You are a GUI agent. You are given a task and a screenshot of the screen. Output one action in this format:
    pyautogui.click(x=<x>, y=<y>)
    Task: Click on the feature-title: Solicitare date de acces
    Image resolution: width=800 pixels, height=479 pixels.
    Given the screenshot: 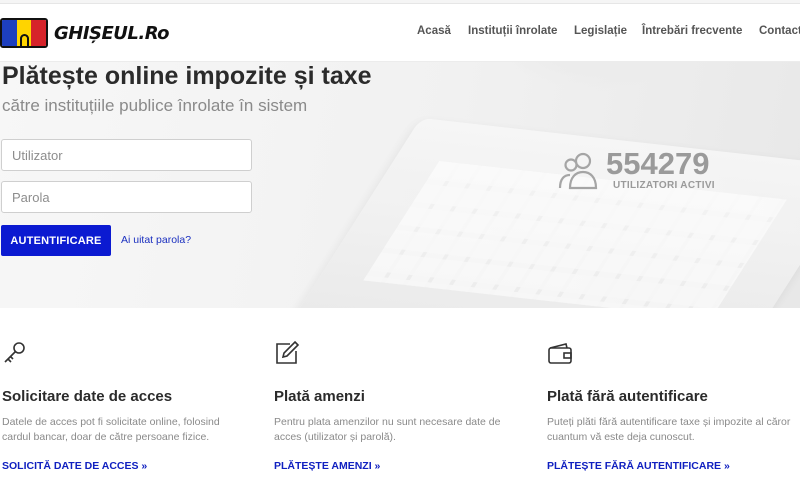 What is the action you would take?
    pyautogui.click(x=87, y=396)
    